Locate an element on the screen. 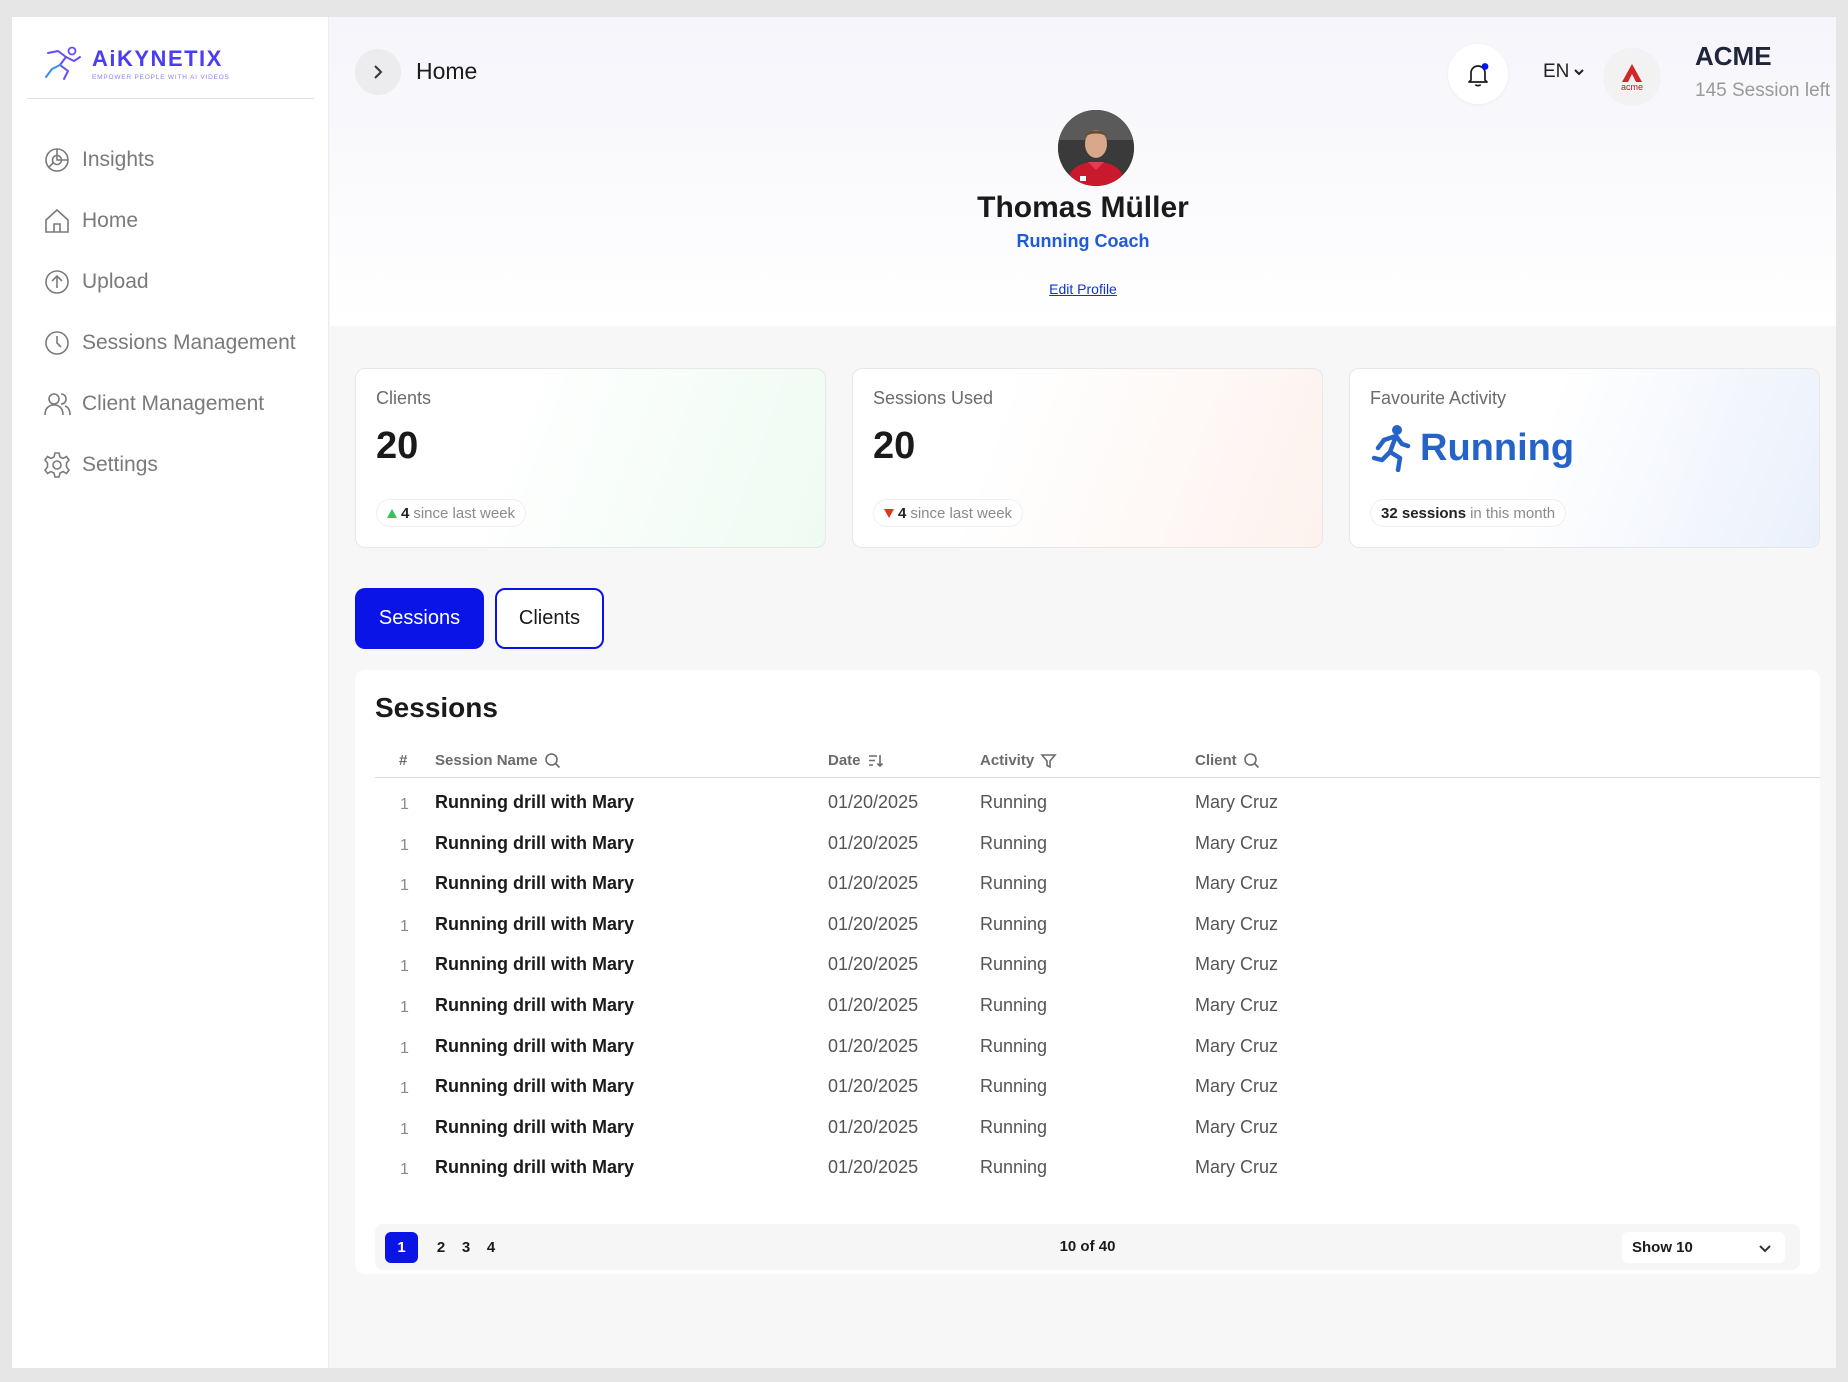 This screenshot has height=1382, width=1848. pagination: 1 2 3 4 10 of 40 Show 10 is located at coordinates (1087, 1247).